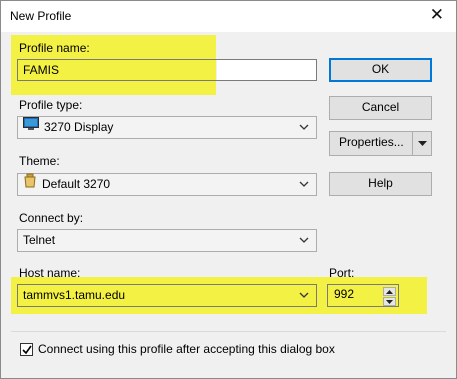  Describe the element at coordinates (167, 184) in the screenshot. I see `theme-select: Default 3270` at that location.